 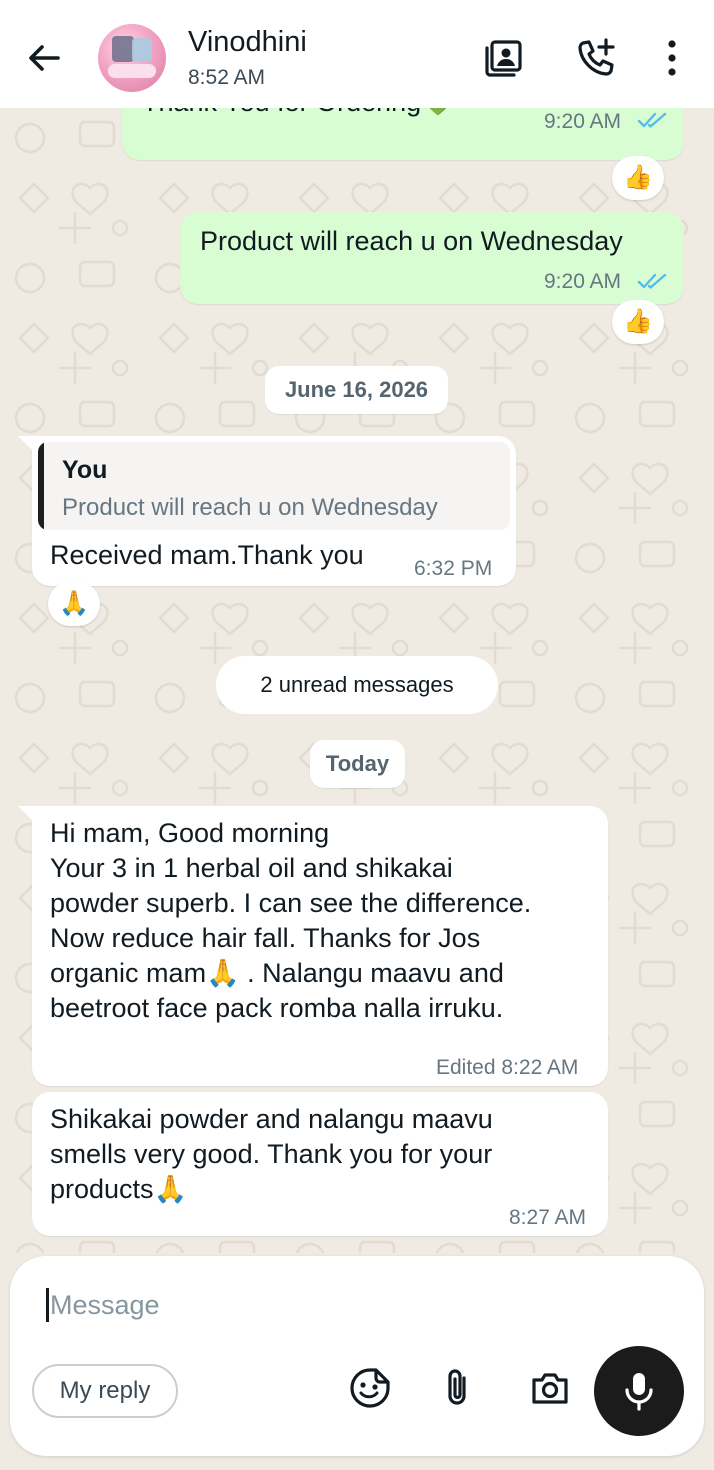 What do you see at coordinates (227, 77) in the screenshot?
I see `last-seen-status: 8:52 AM` at bounding box center [227, 77].